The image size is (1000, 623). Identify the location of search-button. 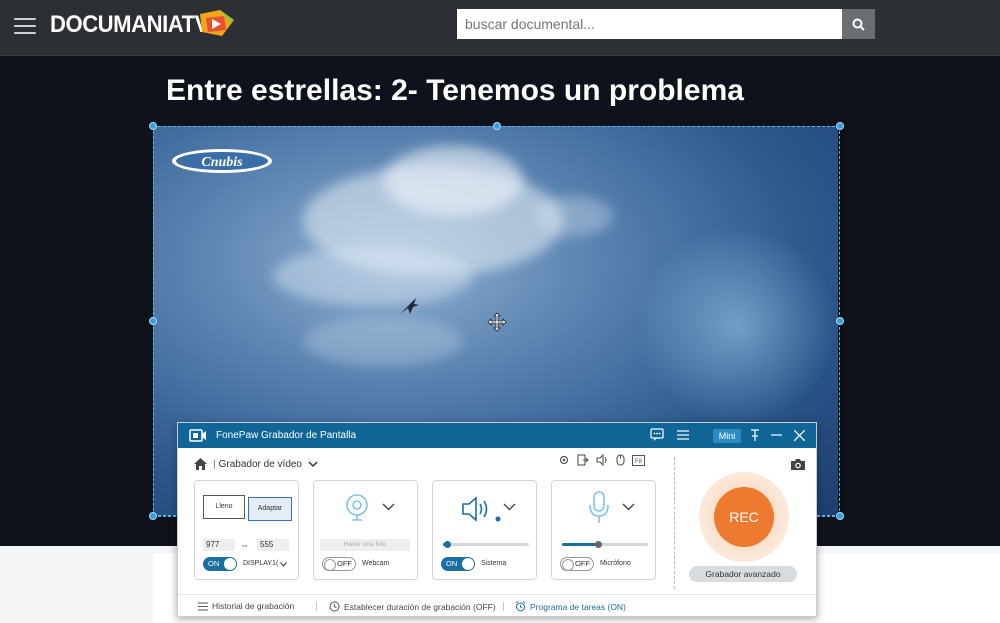
(858, 24).